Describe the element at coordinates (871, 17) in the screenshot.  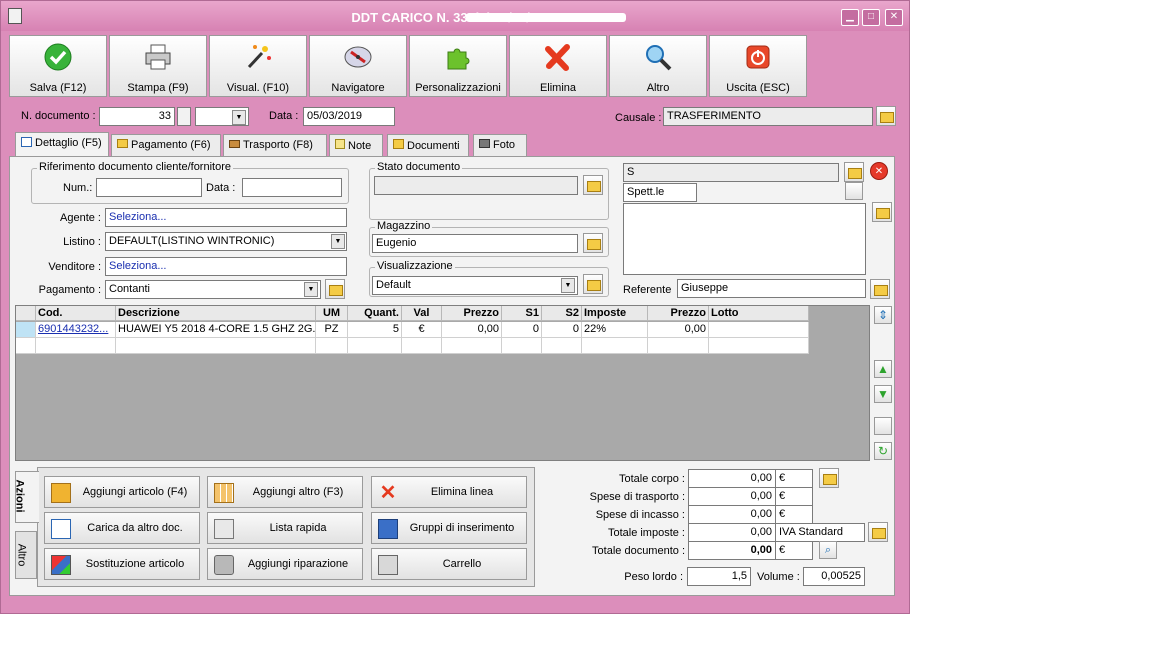
I see `maximize-icon: □` at that location.